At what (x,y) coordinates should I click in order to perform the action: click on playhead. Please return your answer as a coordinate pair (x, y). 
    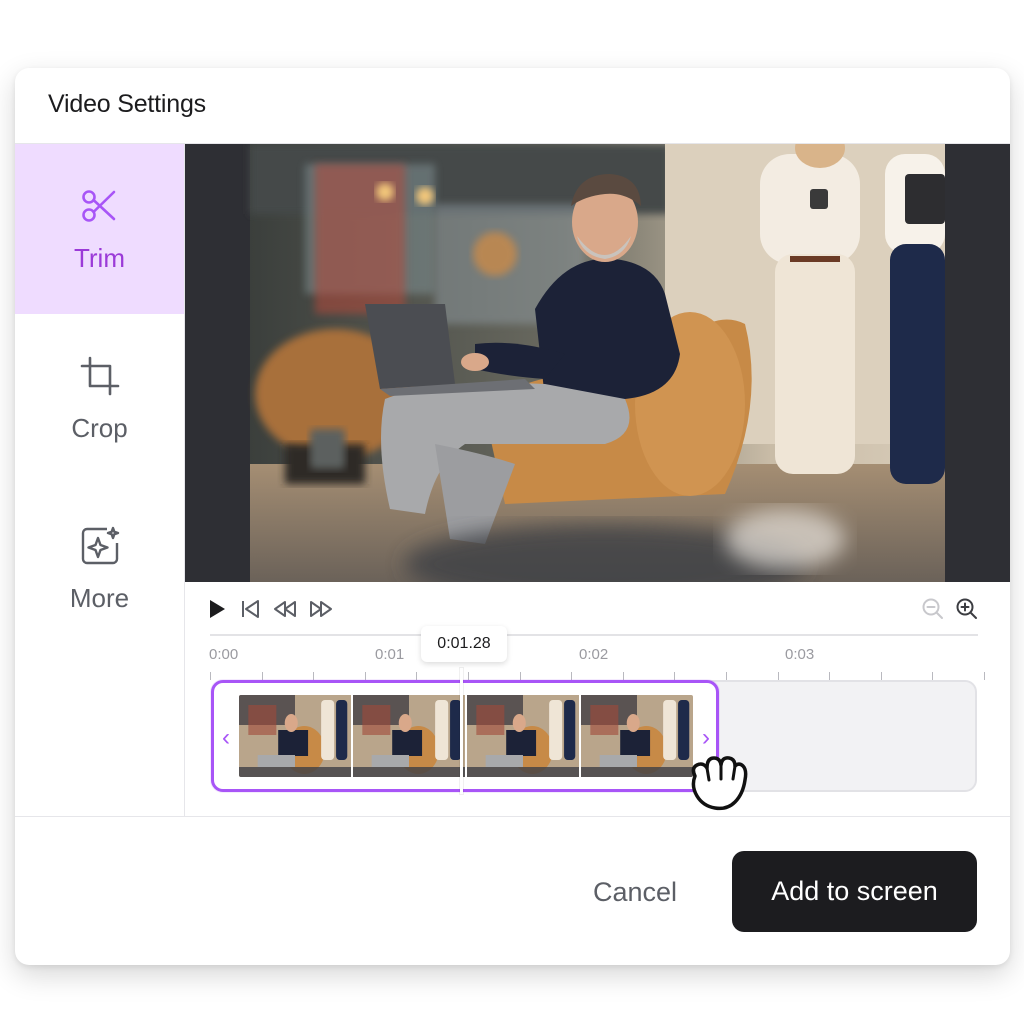
    Looking at the image, I should click on (461, 731).